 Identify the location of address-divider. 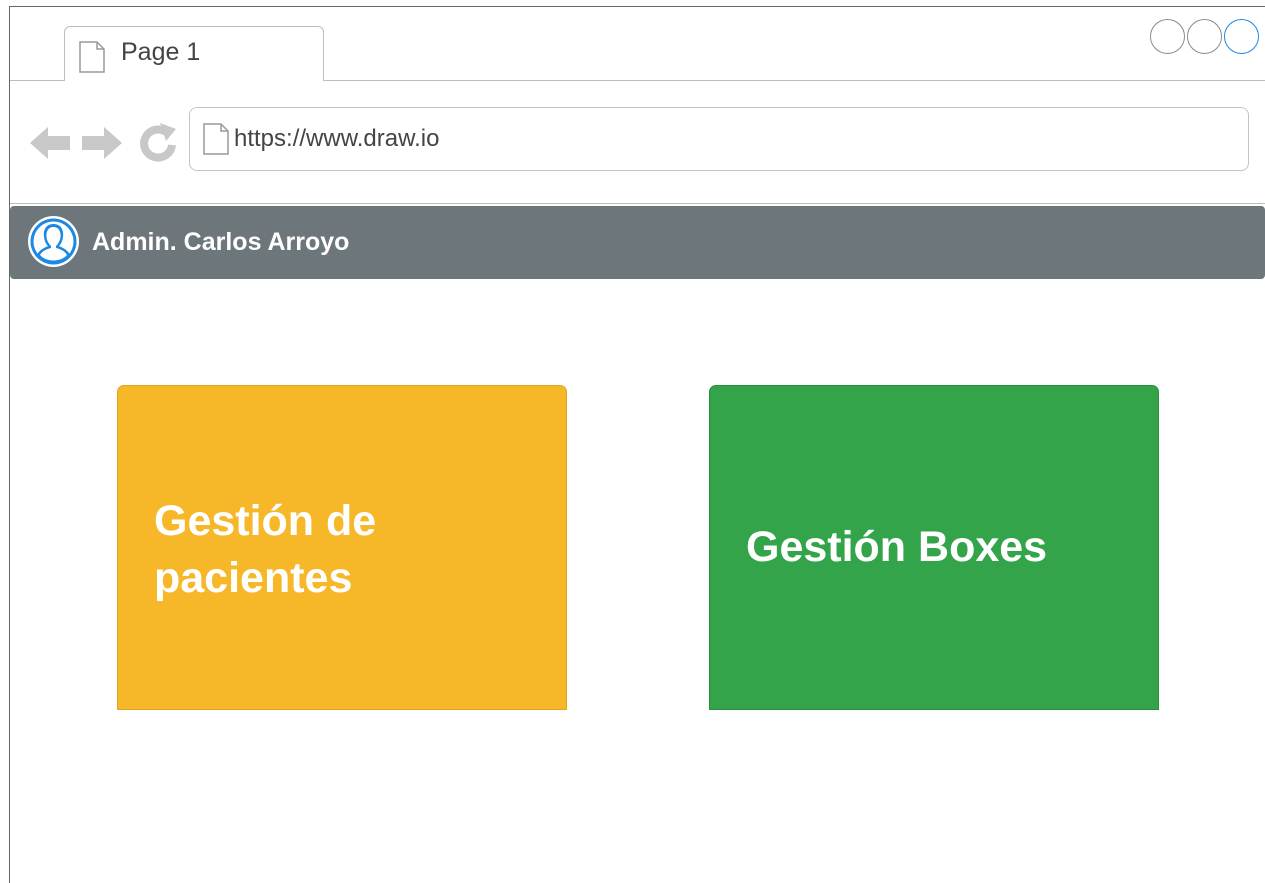
(637, 203).